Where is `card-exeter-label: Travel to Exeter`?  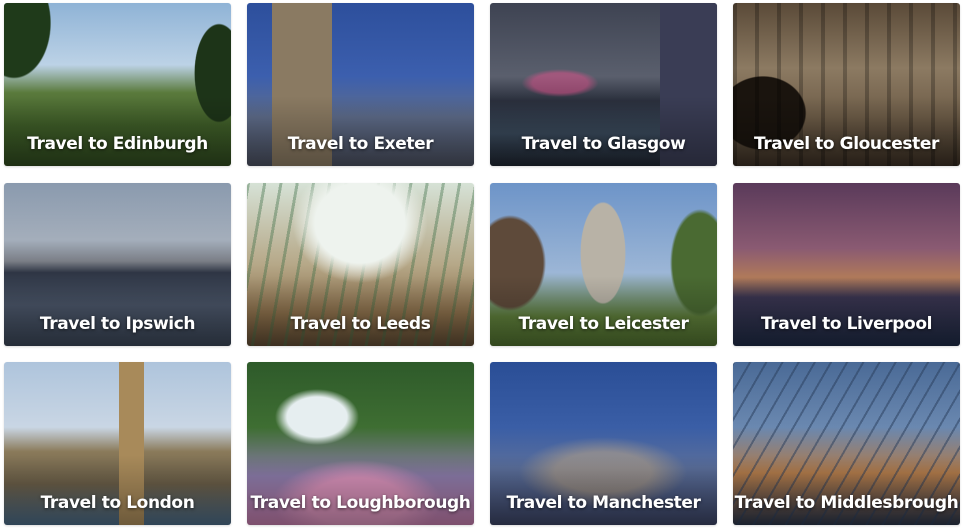
card-exeter-label: Travel to Exeter is located at coordinates (360, 144).